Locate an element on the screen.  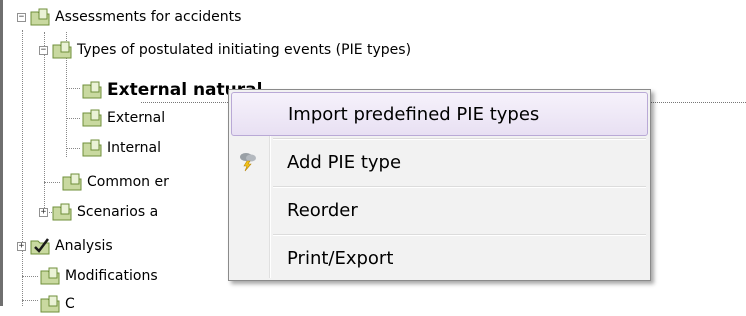
left-border is located at coordinates (1, 153).